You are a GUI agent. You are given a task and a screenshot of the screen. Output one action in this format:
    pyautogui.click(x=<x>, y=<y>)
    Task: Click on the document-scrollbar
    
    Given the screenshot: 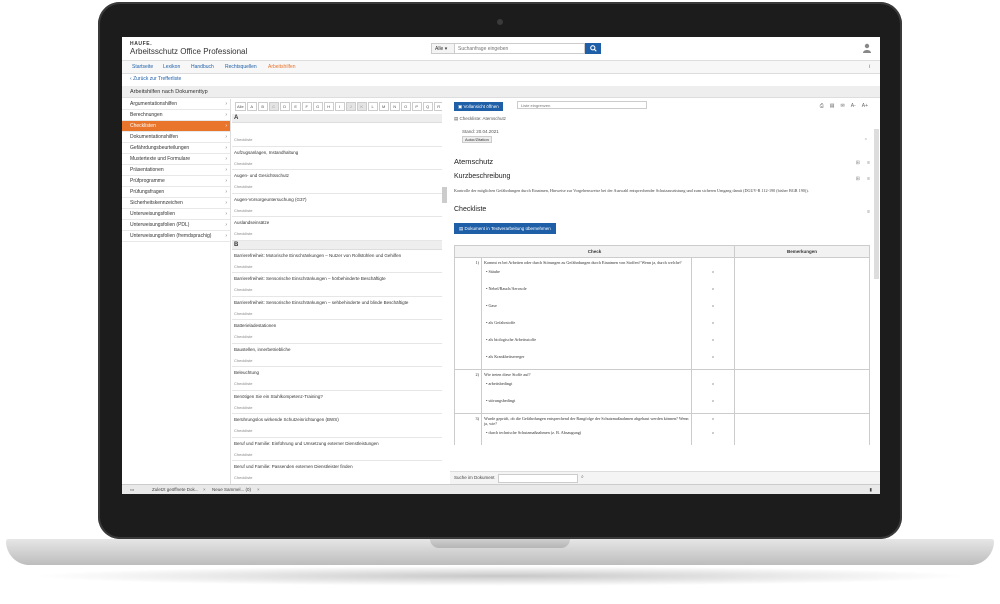 What is the action you would take?
    pyautogui.click(x=876, y=204)
    